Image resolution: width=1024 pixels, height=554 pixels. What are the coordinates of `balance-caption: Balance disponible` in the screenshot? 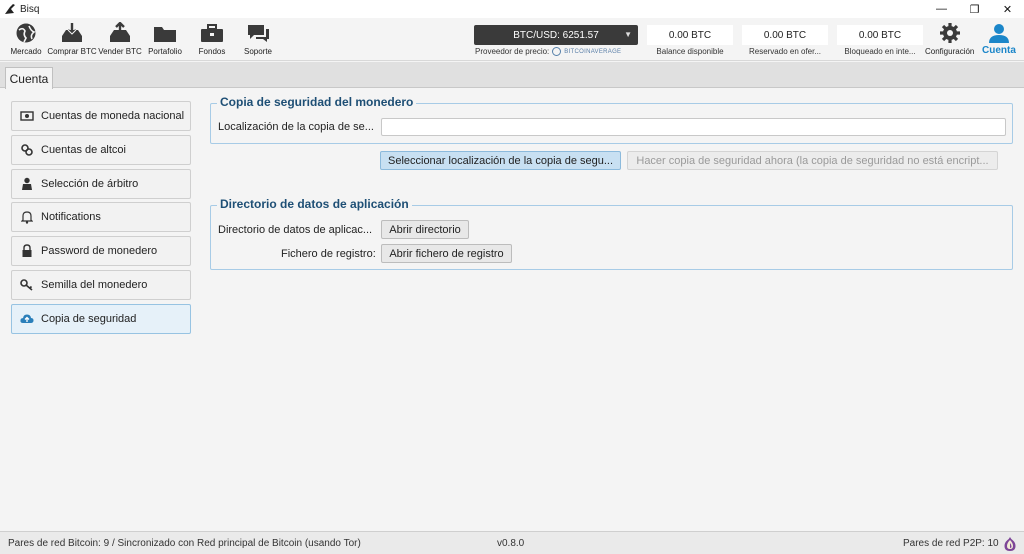 It's located at (690, 51).